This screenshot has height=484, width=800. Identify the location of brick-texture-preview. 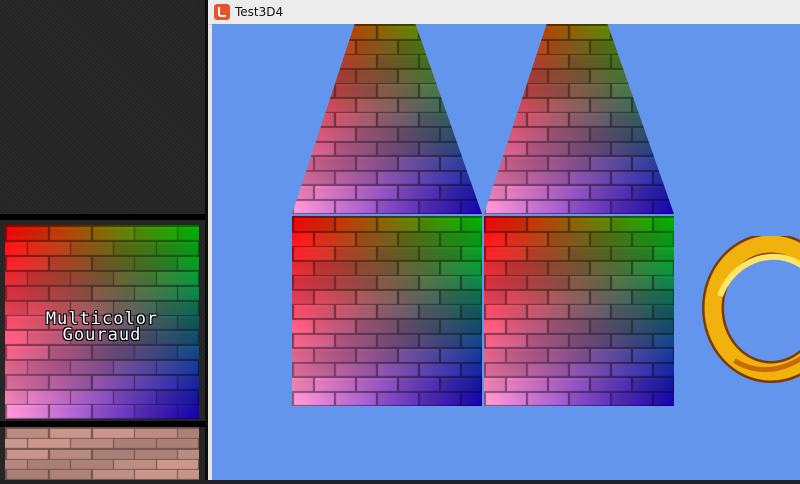
(102, 453).